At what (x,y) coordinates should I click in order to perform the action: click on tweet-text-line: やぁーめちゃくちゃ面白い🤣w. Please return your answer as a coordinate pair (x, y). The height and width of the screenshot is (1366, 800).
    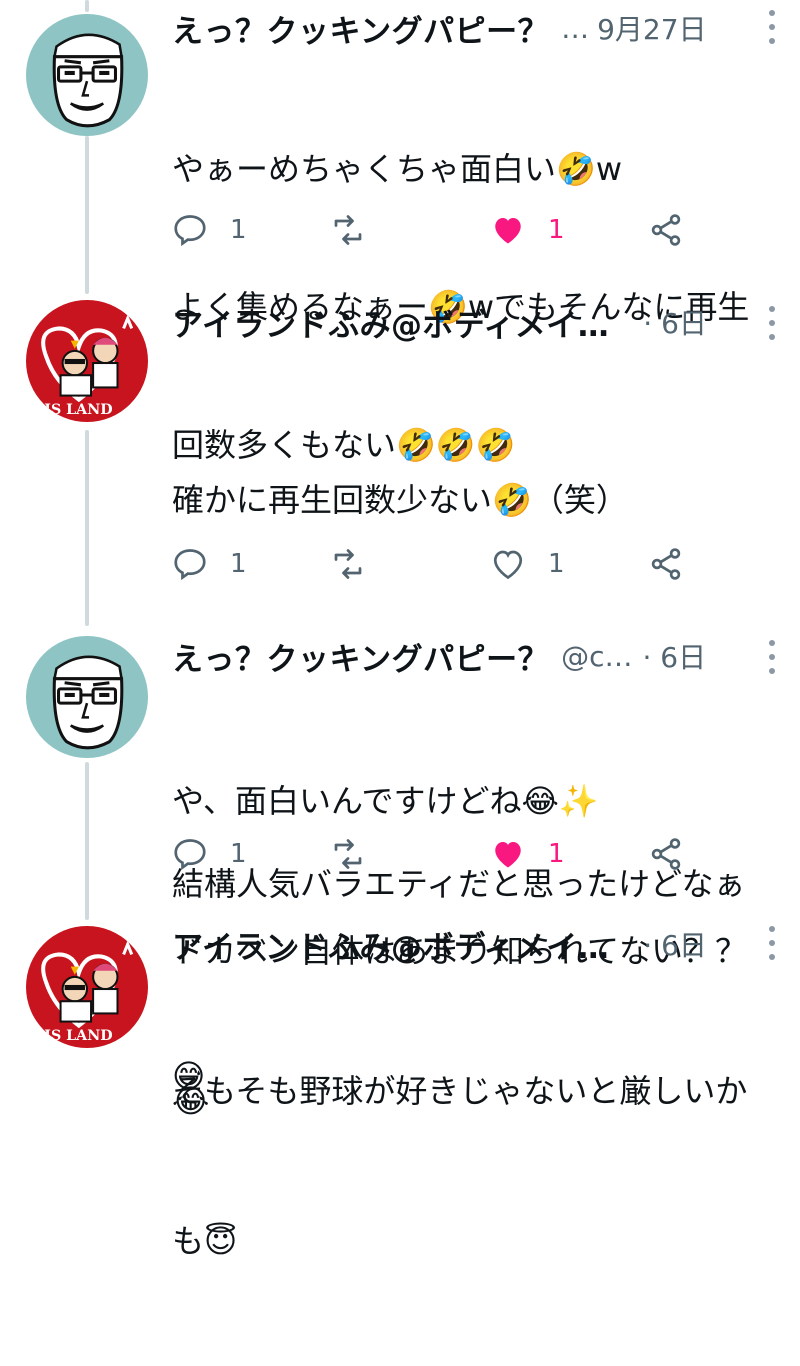
    Looking at the image, I should click on (397, 169).